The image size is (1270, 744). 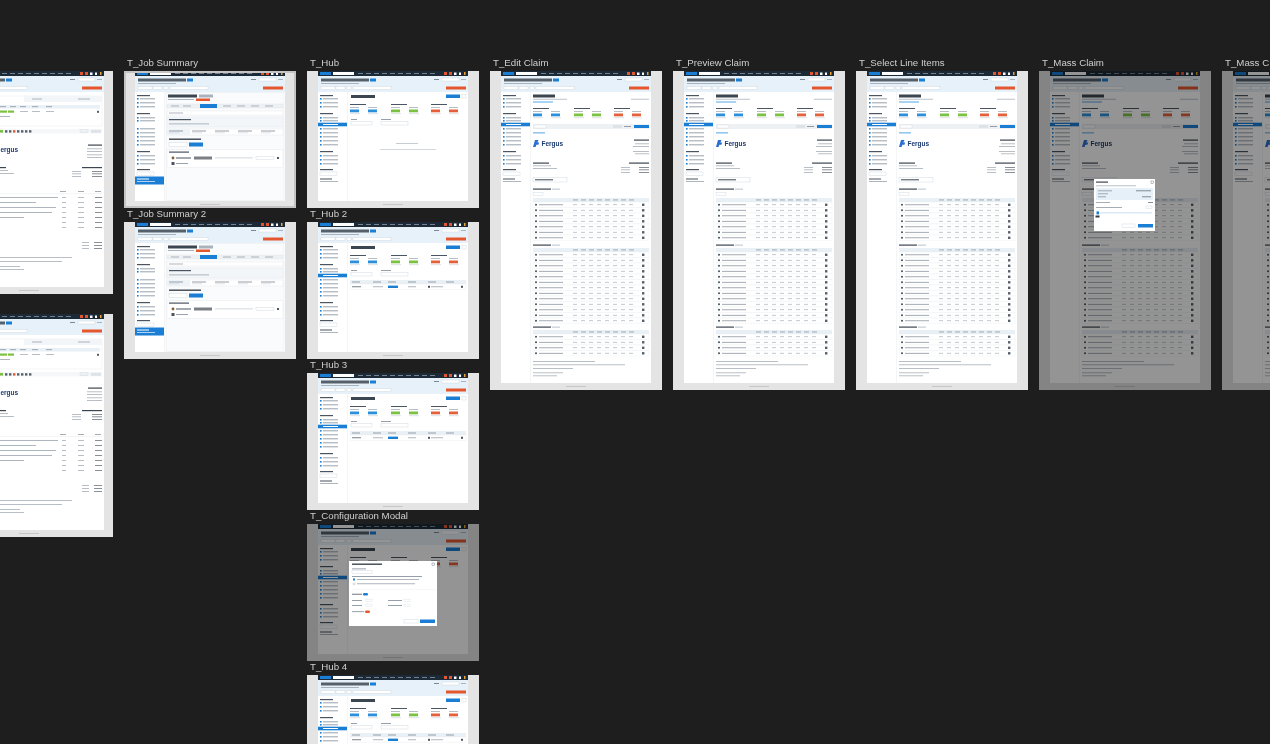 What do you see at coordinates (329, 365) in the screenshot?
I see `frame-title: T_Hub 3` at bounding box center [329, 365].